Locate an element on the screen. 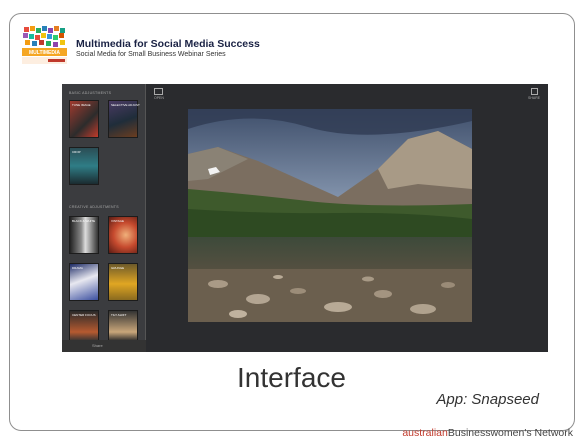 The width and height of the screenshot is (583, 442). basic-adjustments-label: BASIC ADJUSTMENTS is located at coordinates (90, 93).